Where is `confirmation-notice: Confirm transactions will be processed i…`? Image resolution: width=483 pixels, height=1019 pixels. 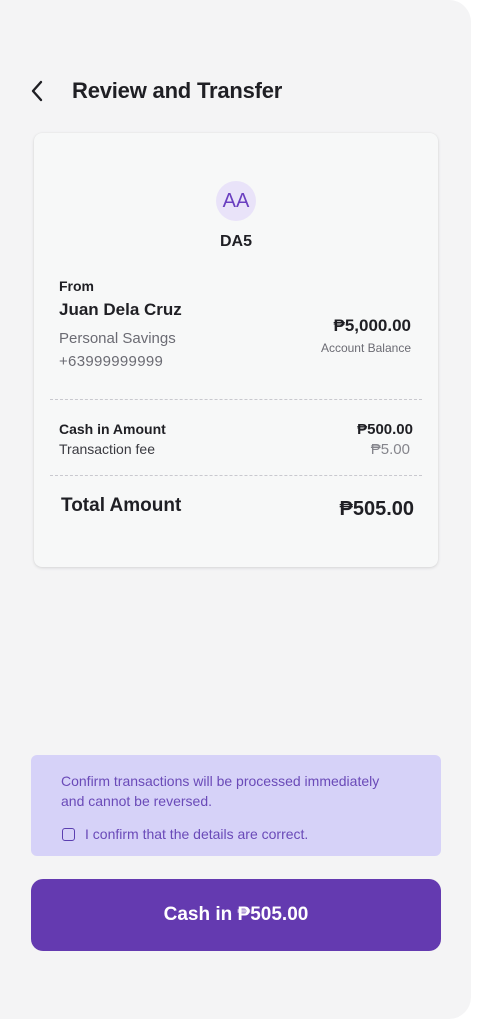
confirmation-notice: Confirm transactions will be processed i… is located at coordinates (236, 805).